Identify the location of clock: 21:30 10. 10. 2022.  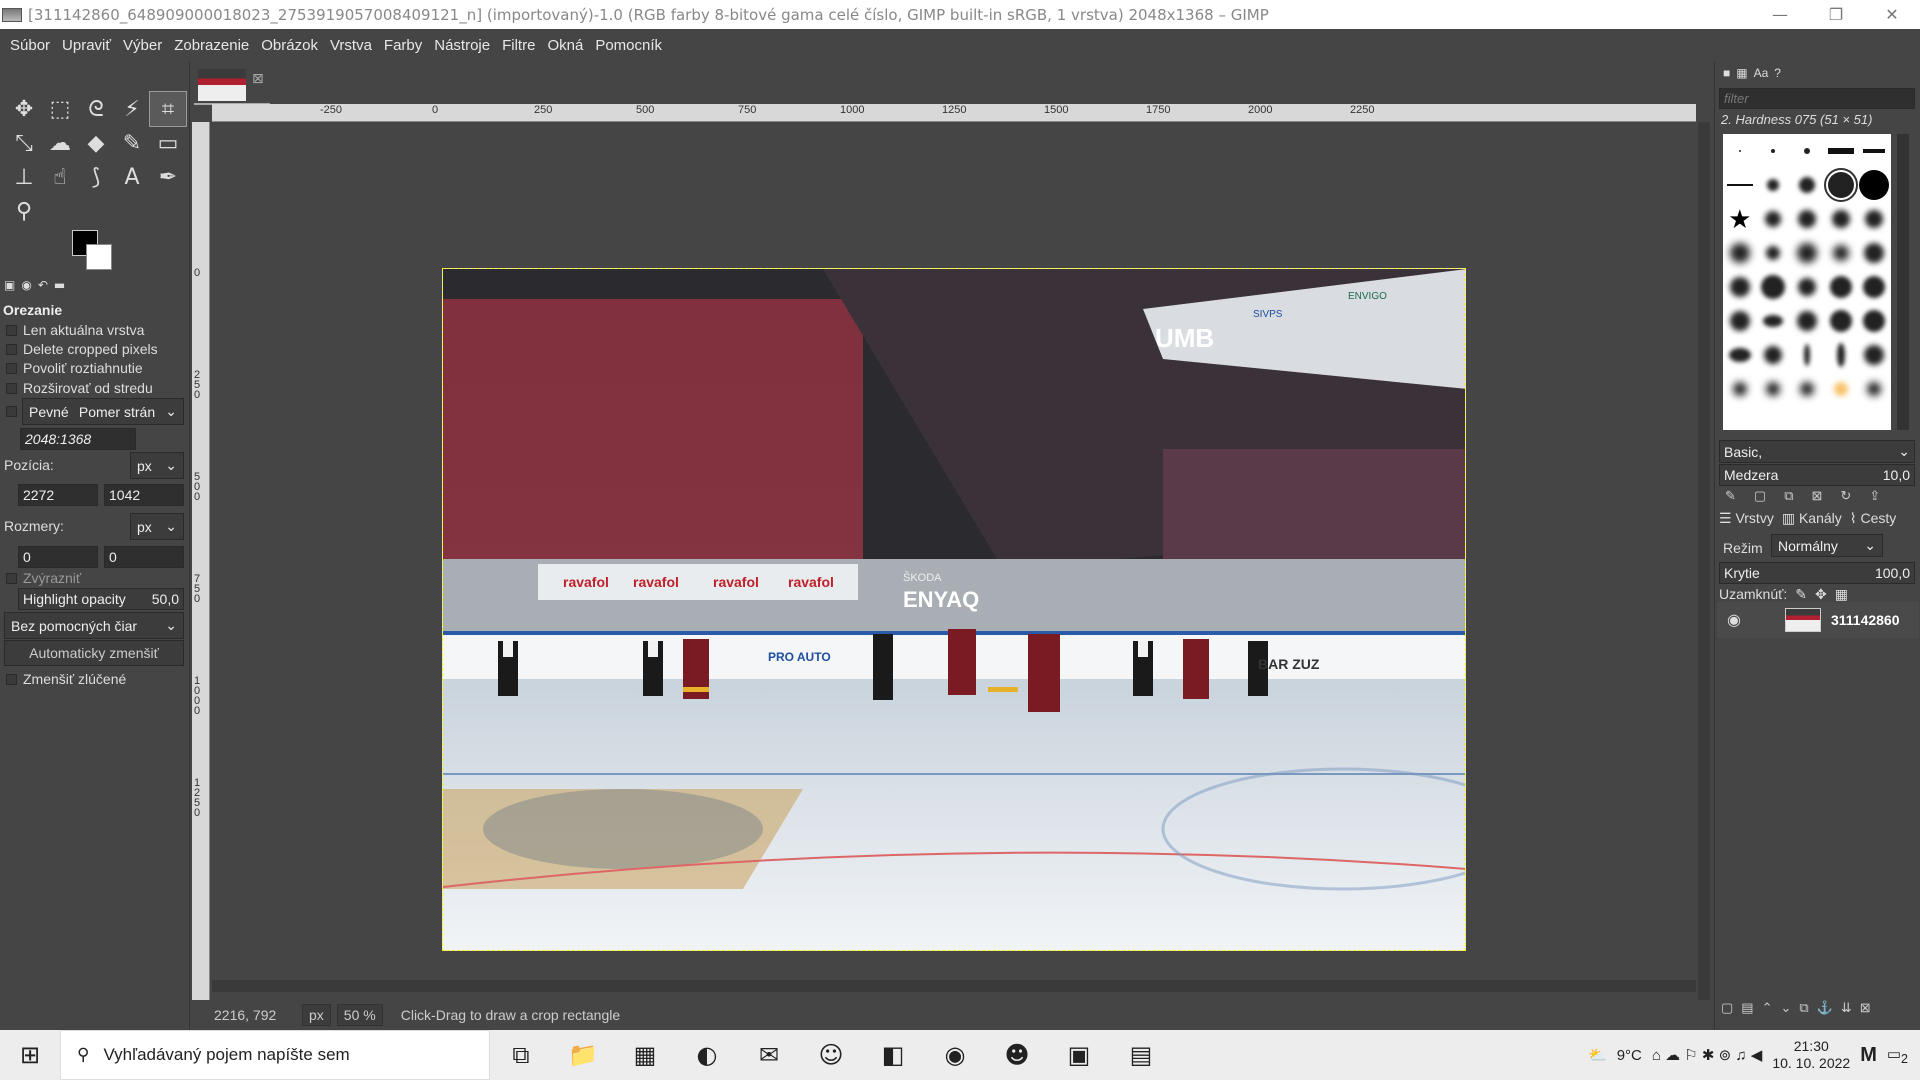
(1811, 1055).